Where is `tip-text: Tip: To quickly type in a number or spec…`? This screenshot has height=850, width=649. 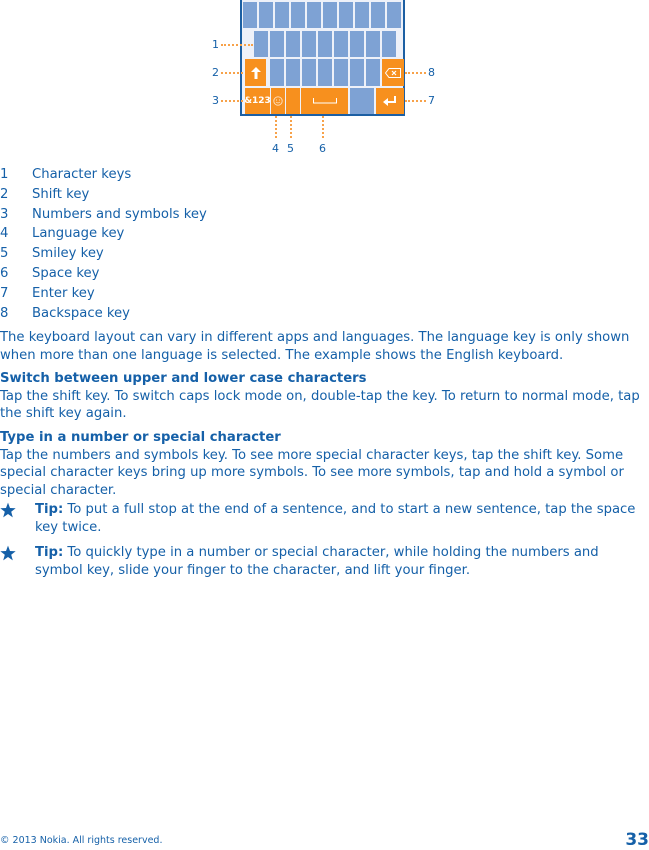 tip-text: Tip: To quickly type in a number or spec… is located at coordinates (342, 561).